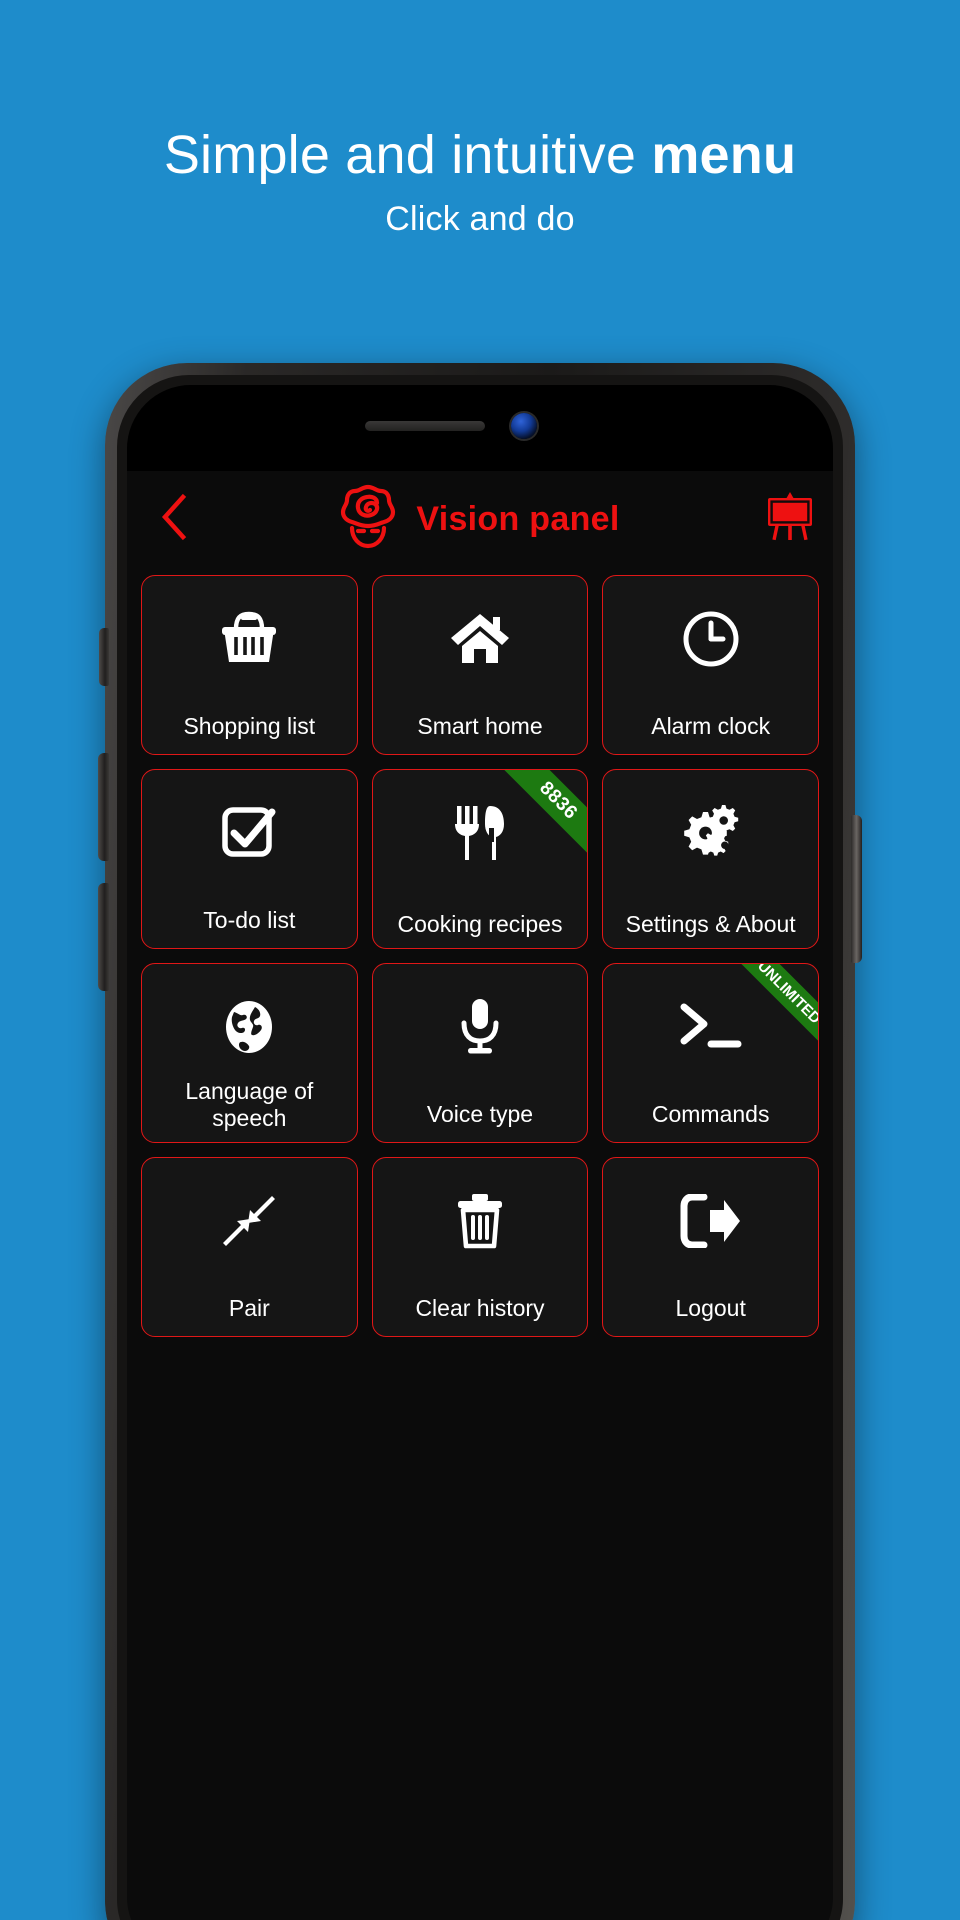  I want to click on menu-tile-voice-type: Voice type, so click(480, 1053).